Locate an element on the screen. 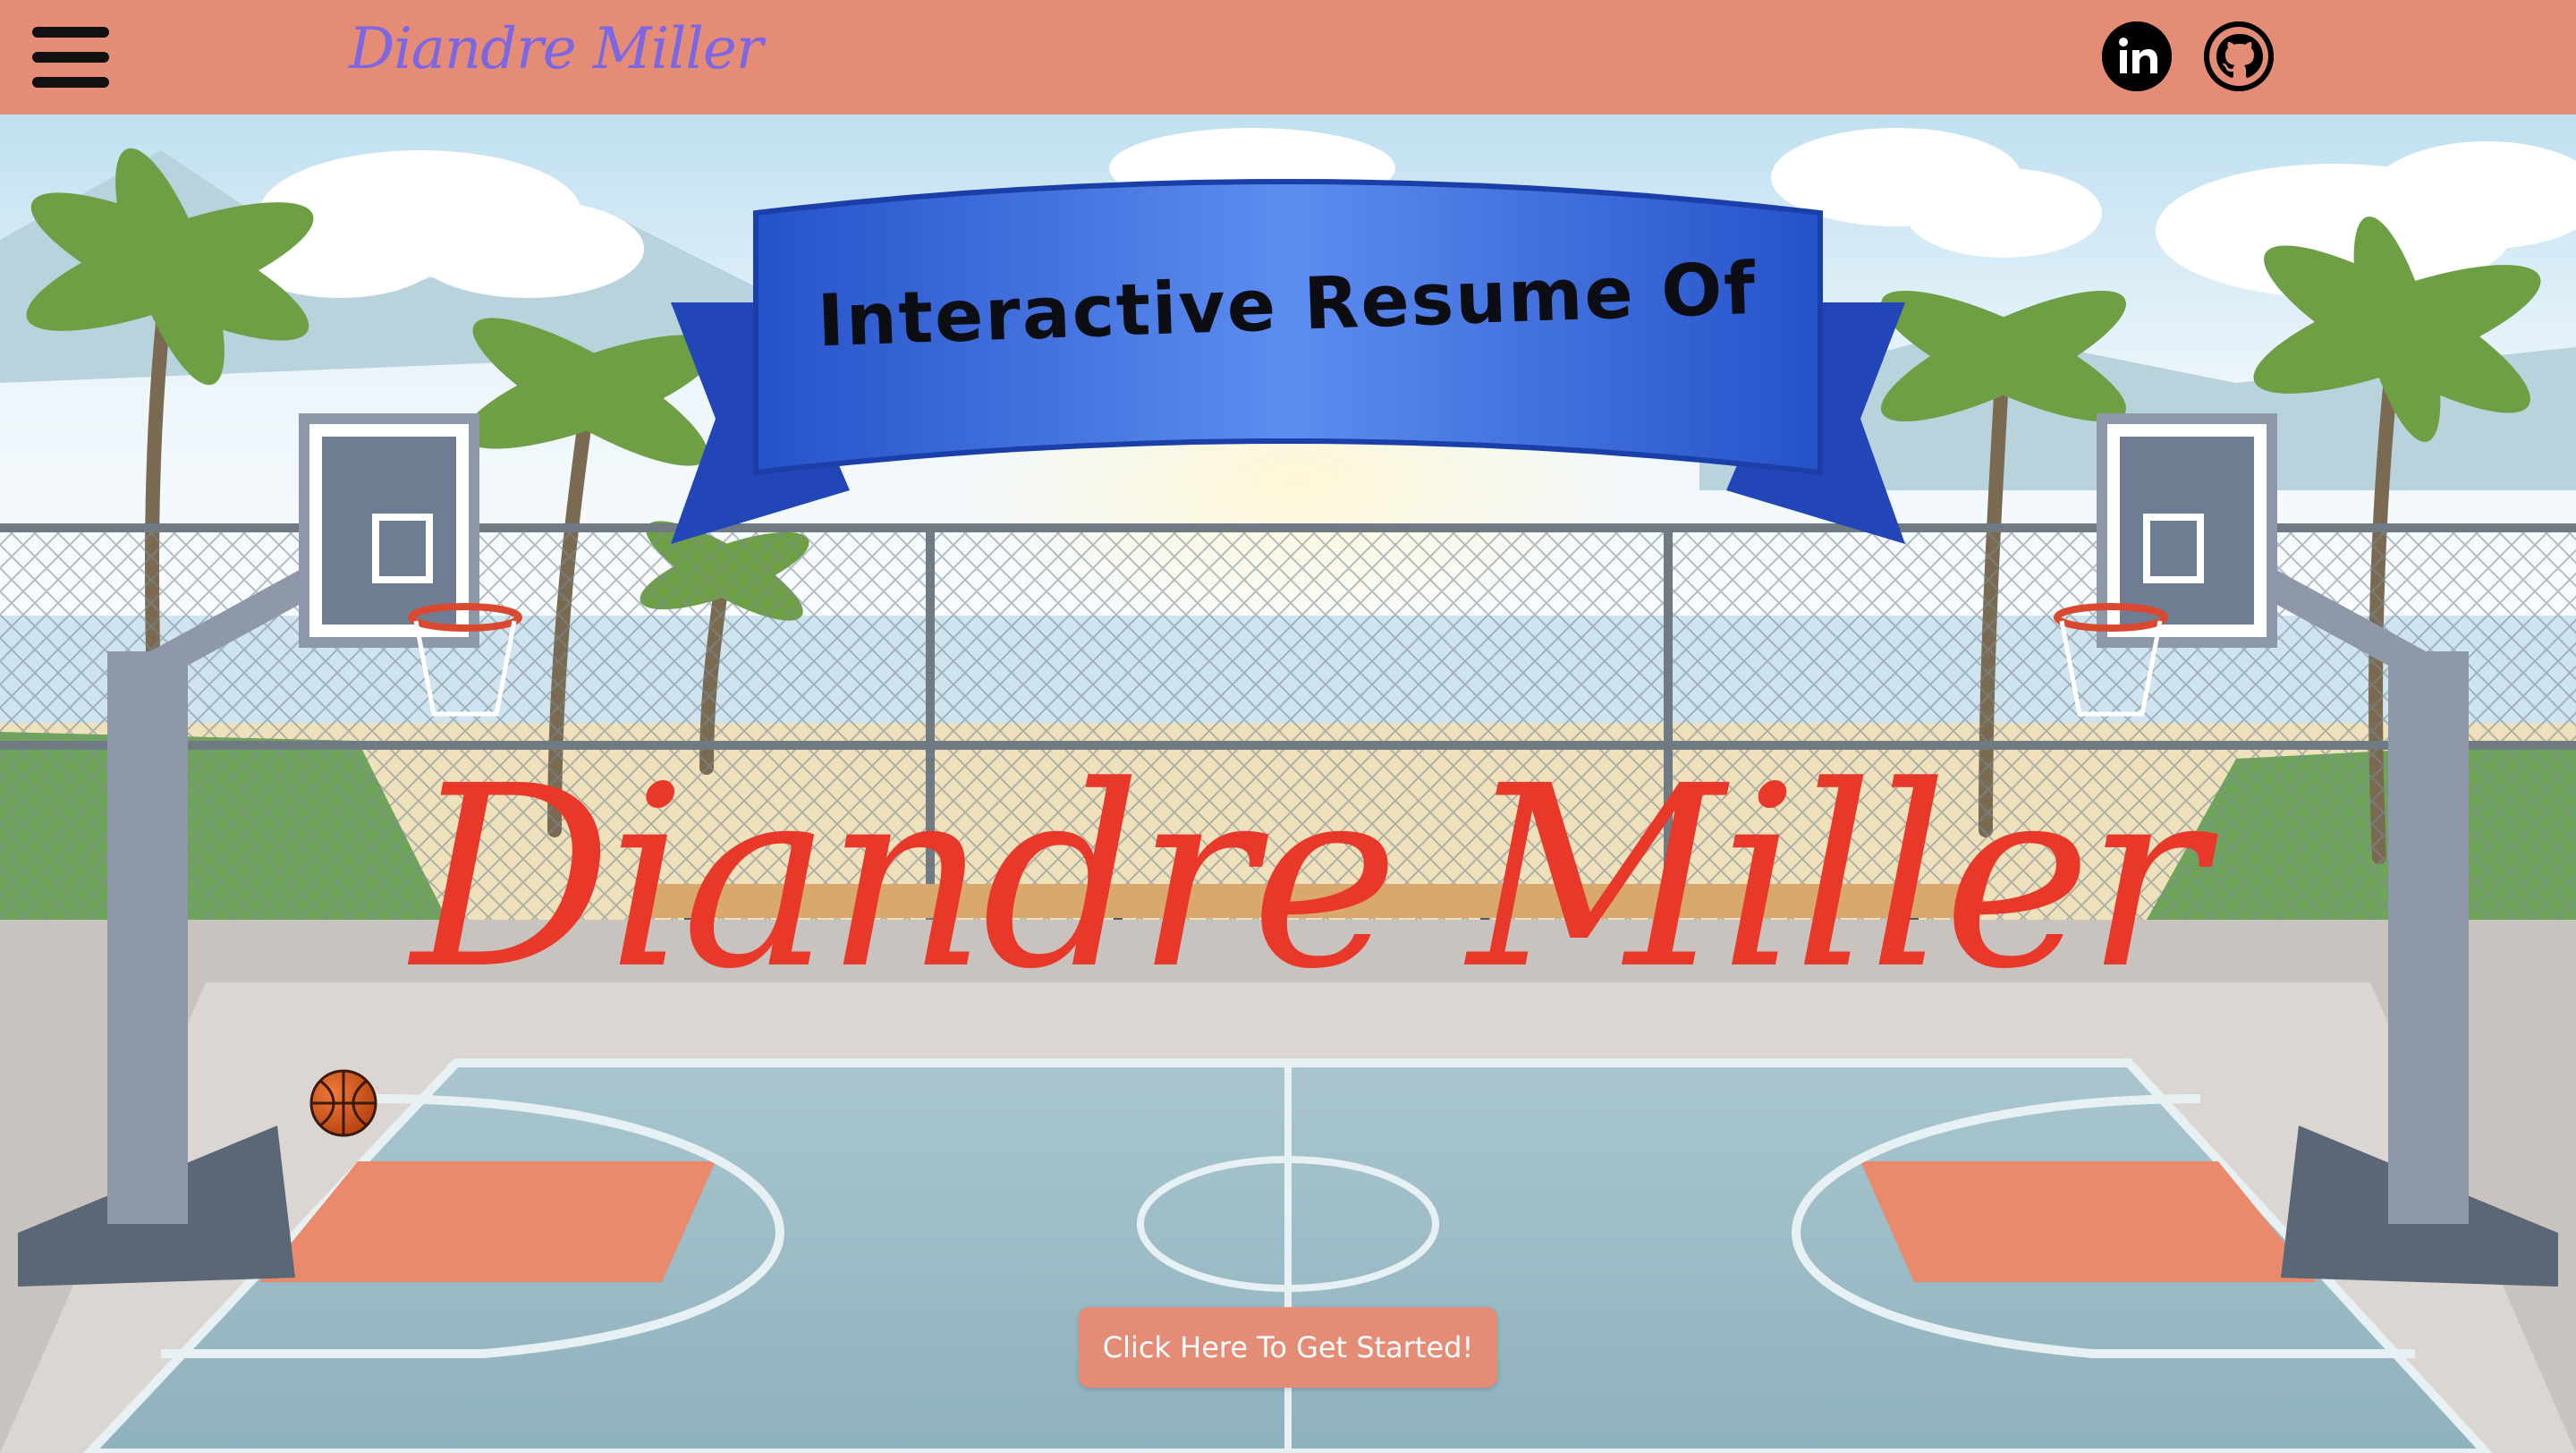 This screenshot has width=2576, height=1453. top-navbar: Diandre Miller is located at coordinates (1288, 57).